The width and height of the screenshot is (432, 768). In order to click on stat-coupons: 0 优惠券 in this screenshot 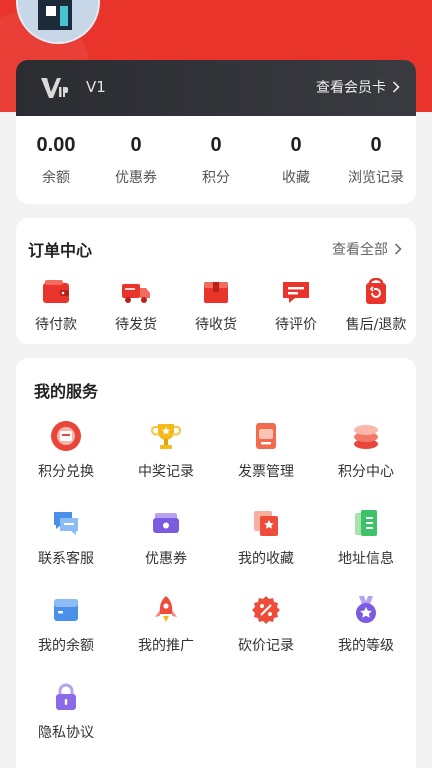, I will do `click(136, 160)`.